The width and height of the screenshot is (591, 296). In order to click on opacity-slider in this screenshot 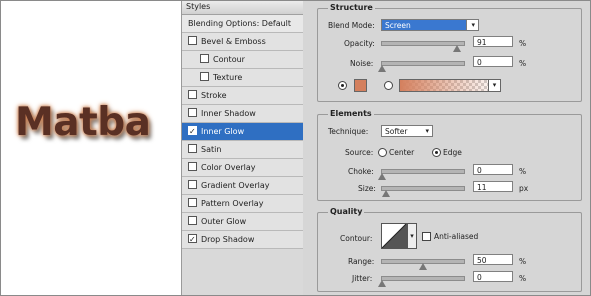, I will do `click(423, 46)`.